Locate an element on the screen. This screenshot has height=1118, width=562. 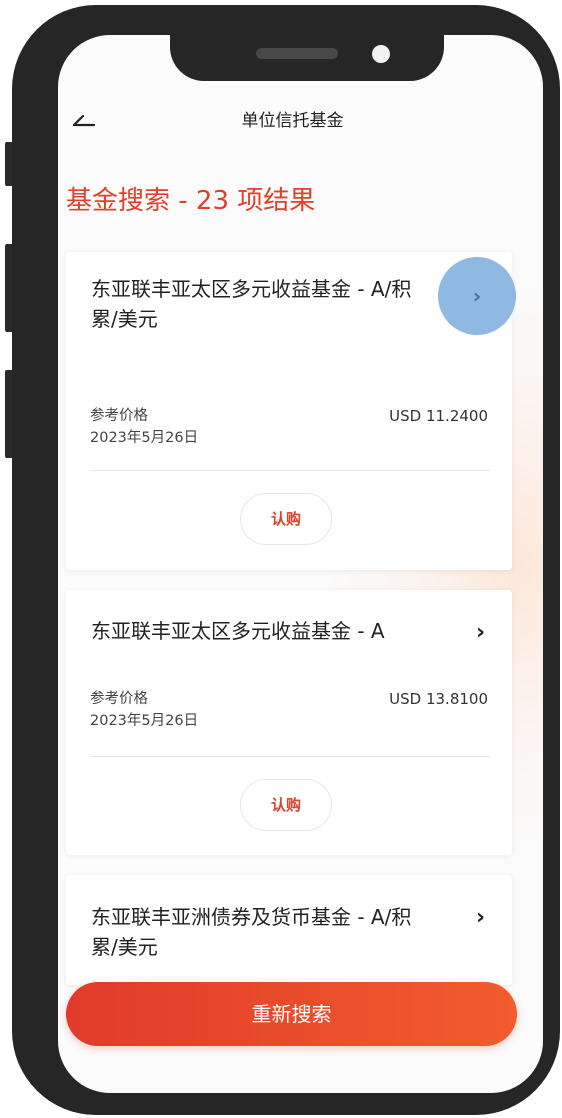
speaker is located at coordinates (297, 53).